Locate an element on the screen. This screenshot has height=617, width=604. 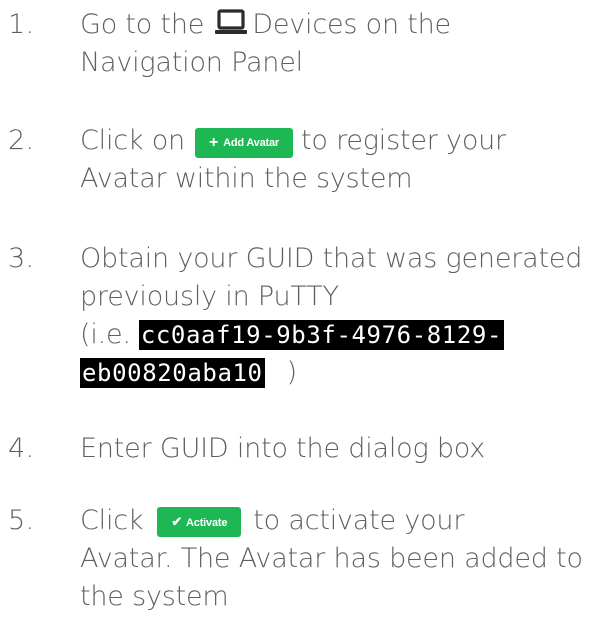
step-text-line2: Avatar within the system is located at coordinates (246, 178).